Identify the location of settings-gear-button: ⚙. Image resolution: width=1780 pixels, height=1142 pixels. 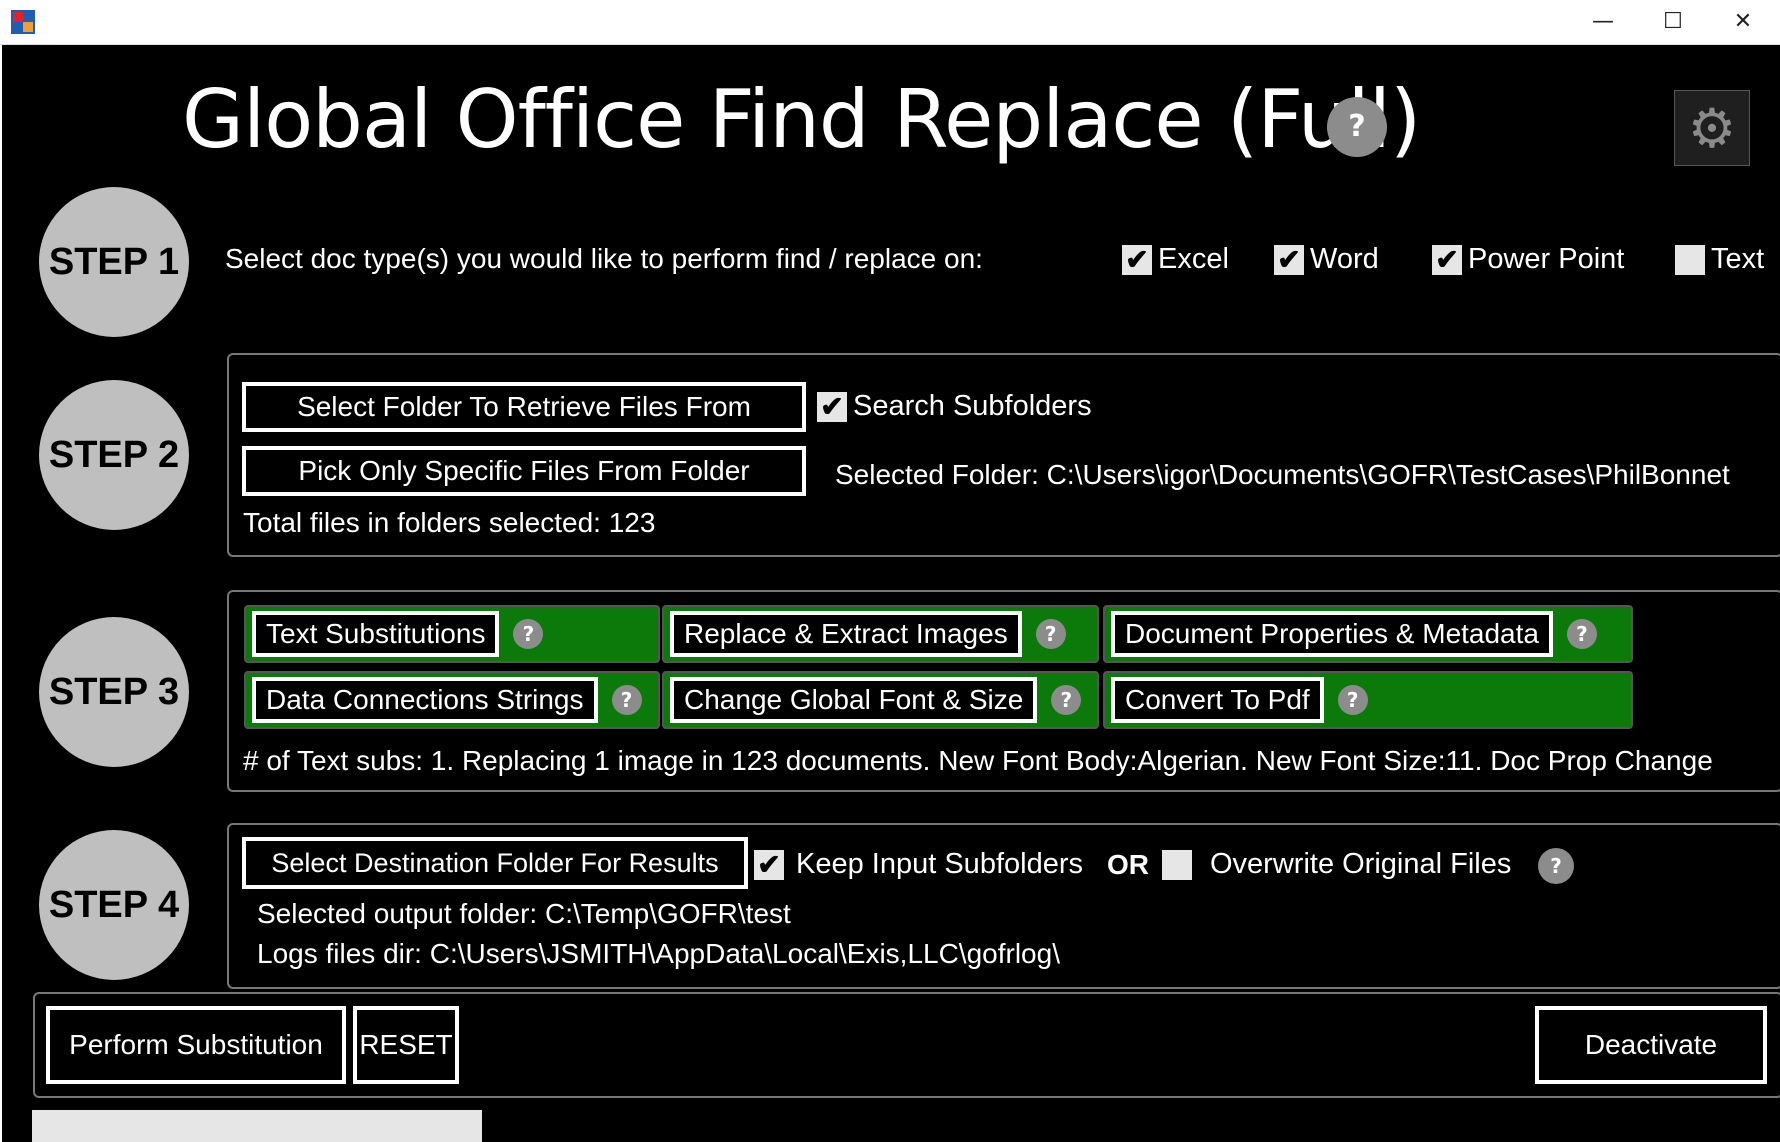
(1712, 128).